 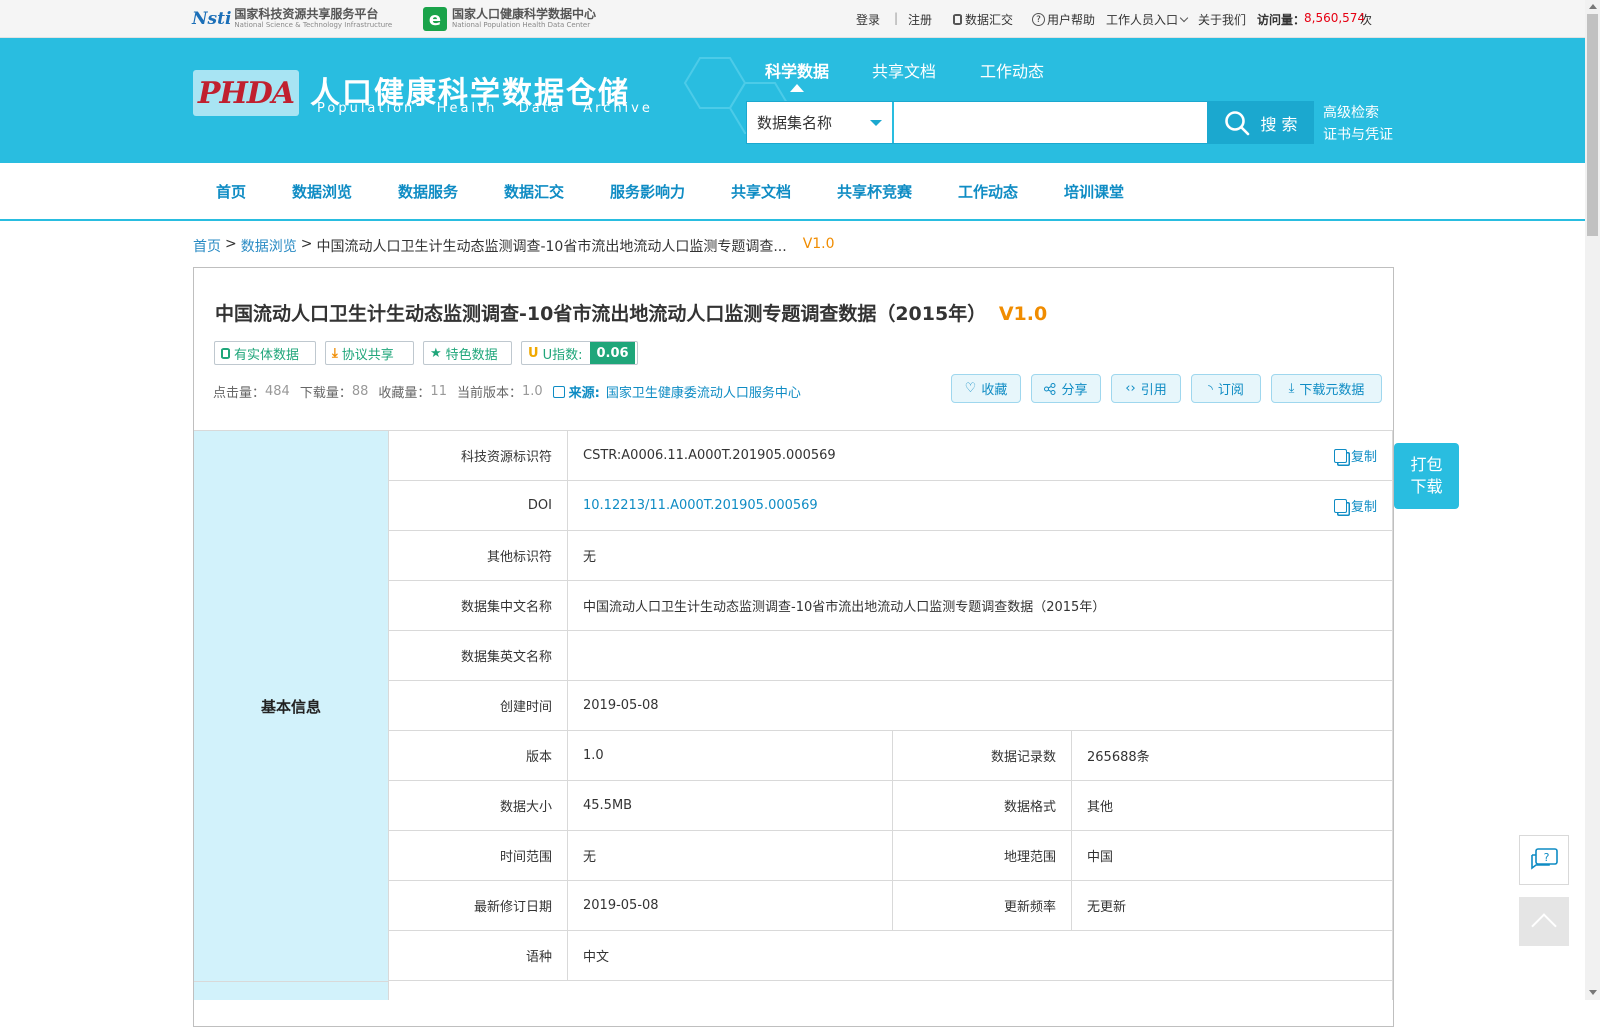 What do you see at coordinates (478, 456) in the screenshot?
I see `label-cstr: 科技资源标识符` at bounding box center [478, 456].